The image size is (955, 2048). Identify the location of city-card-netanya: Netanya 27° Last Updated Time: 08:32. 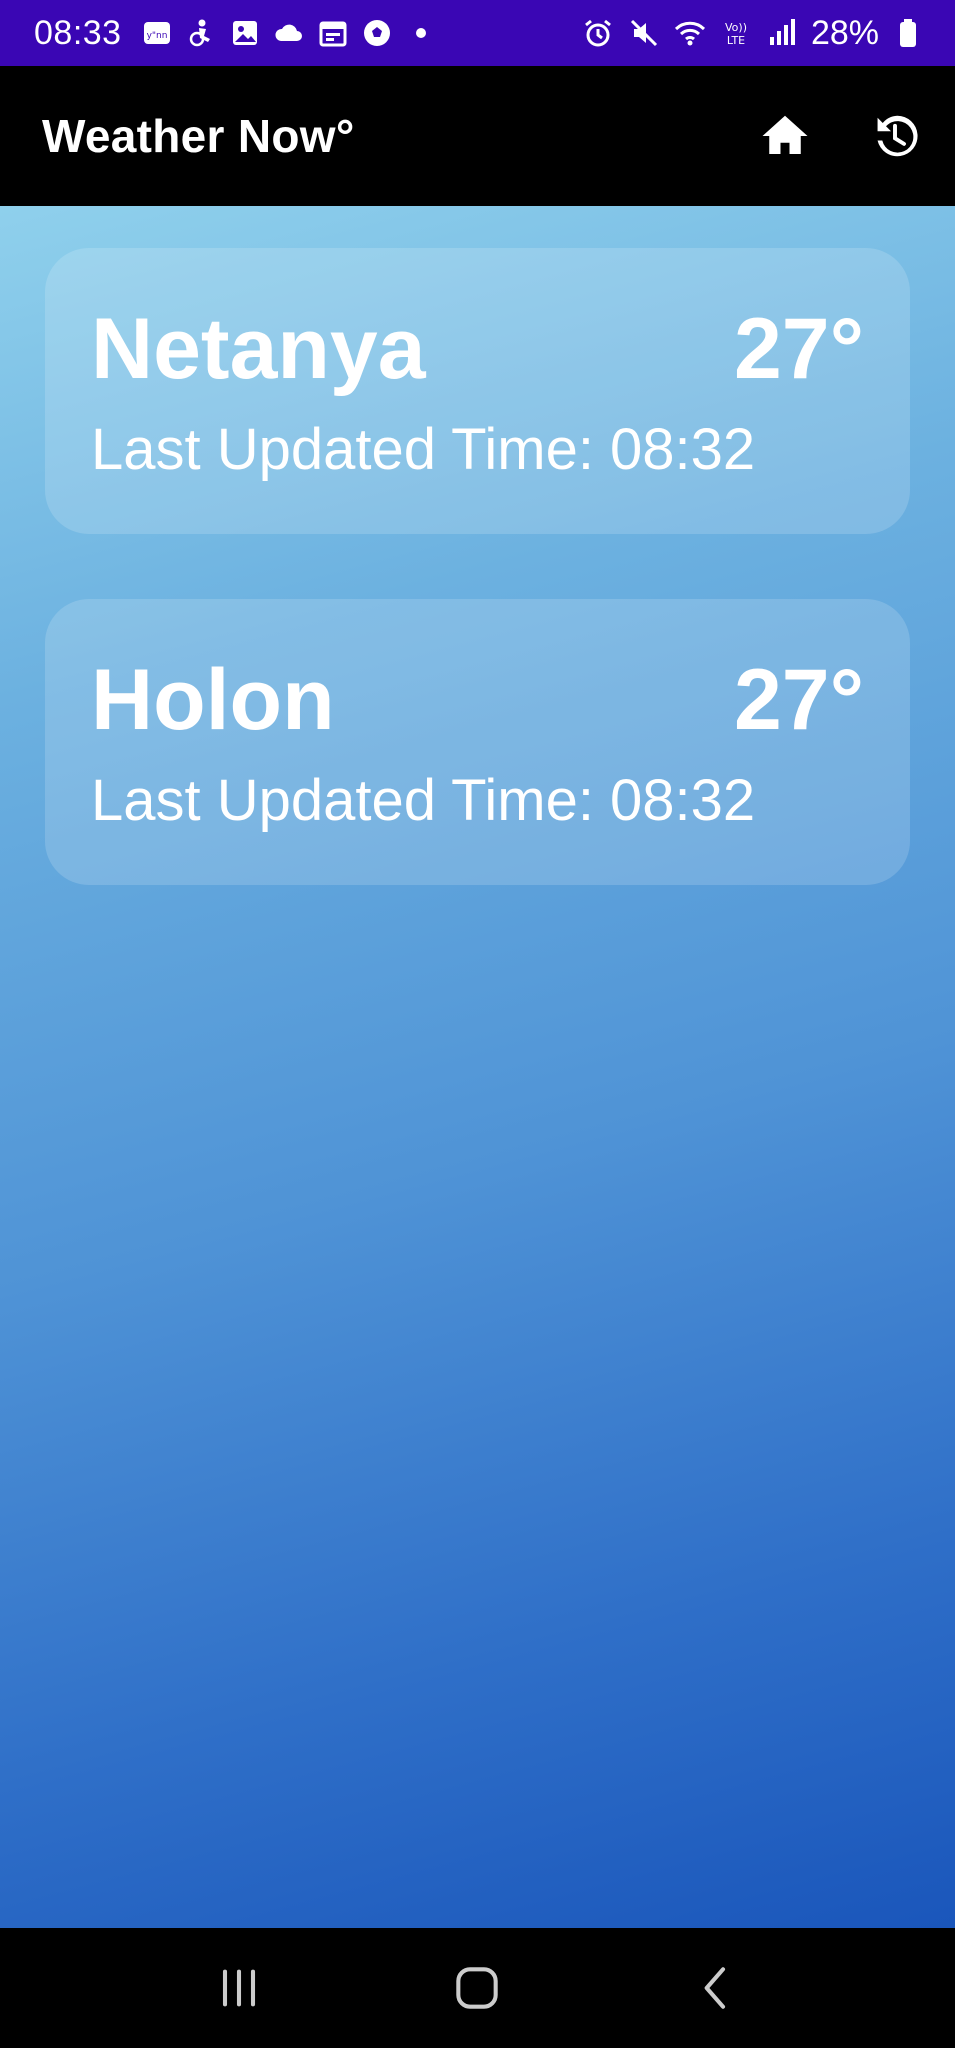
(477, 391).